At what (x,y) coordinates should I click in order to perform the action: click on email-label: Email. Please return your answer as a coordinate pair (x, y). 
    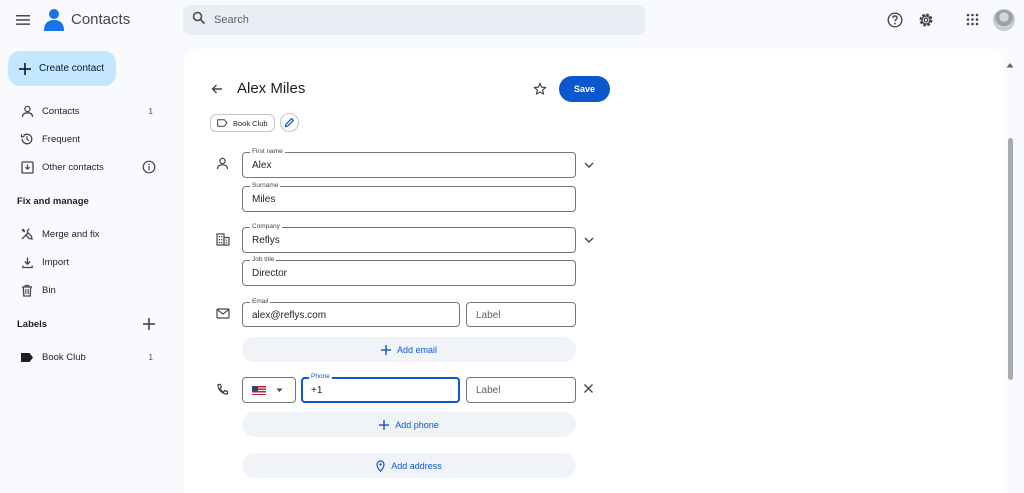
    Looking at the image, I should click on (260, 302).